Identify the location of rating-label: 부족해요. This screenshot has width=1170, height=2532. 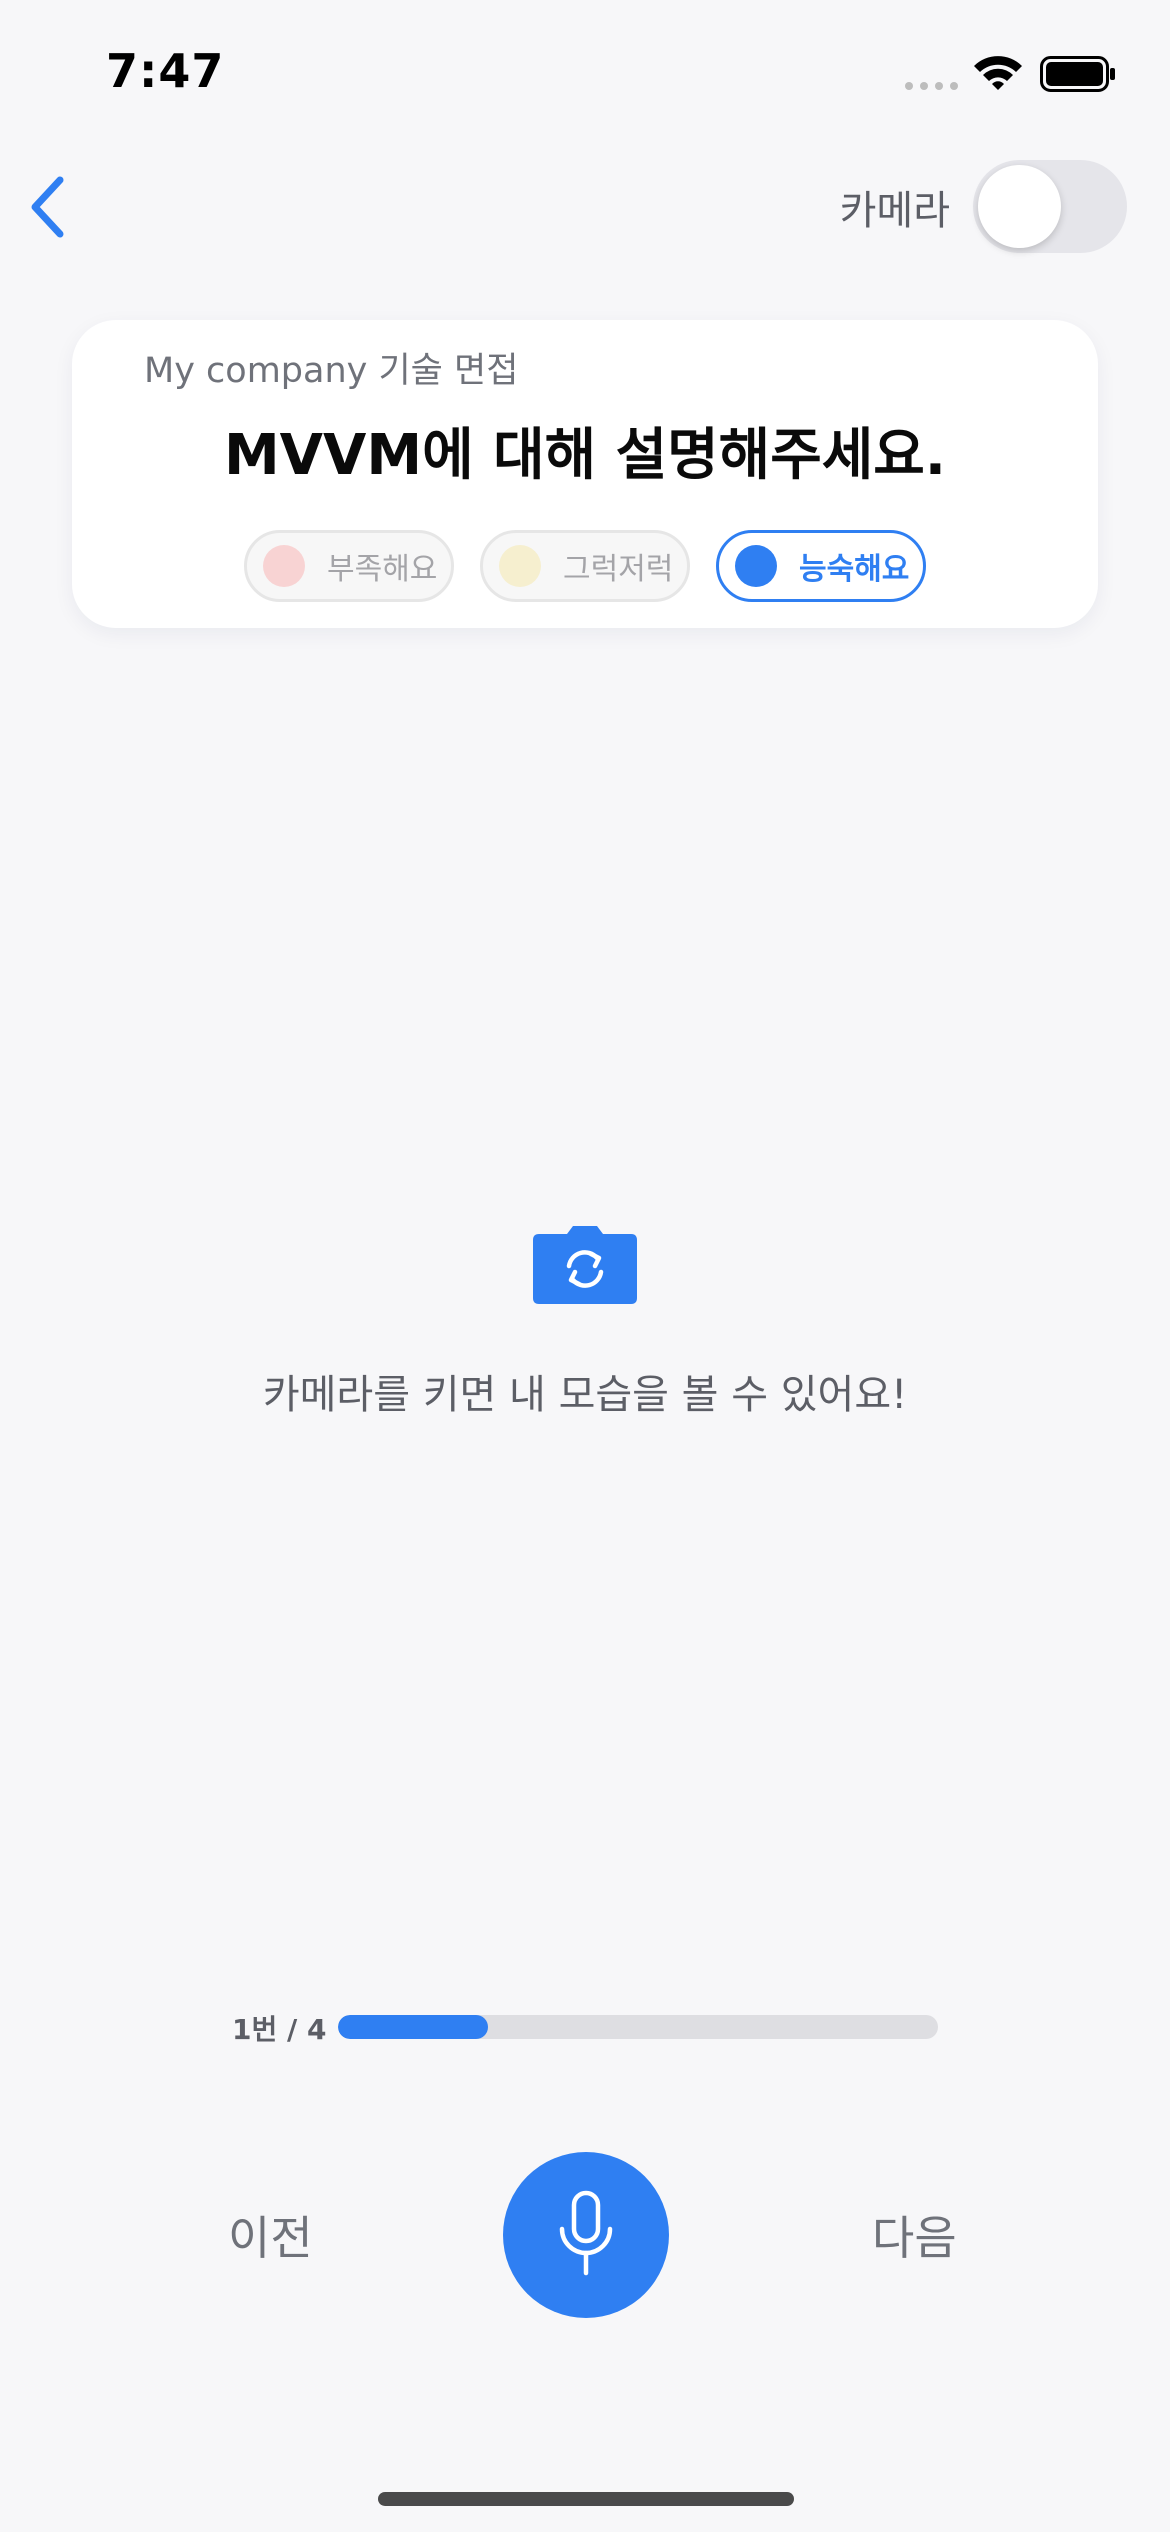
(382, 569).